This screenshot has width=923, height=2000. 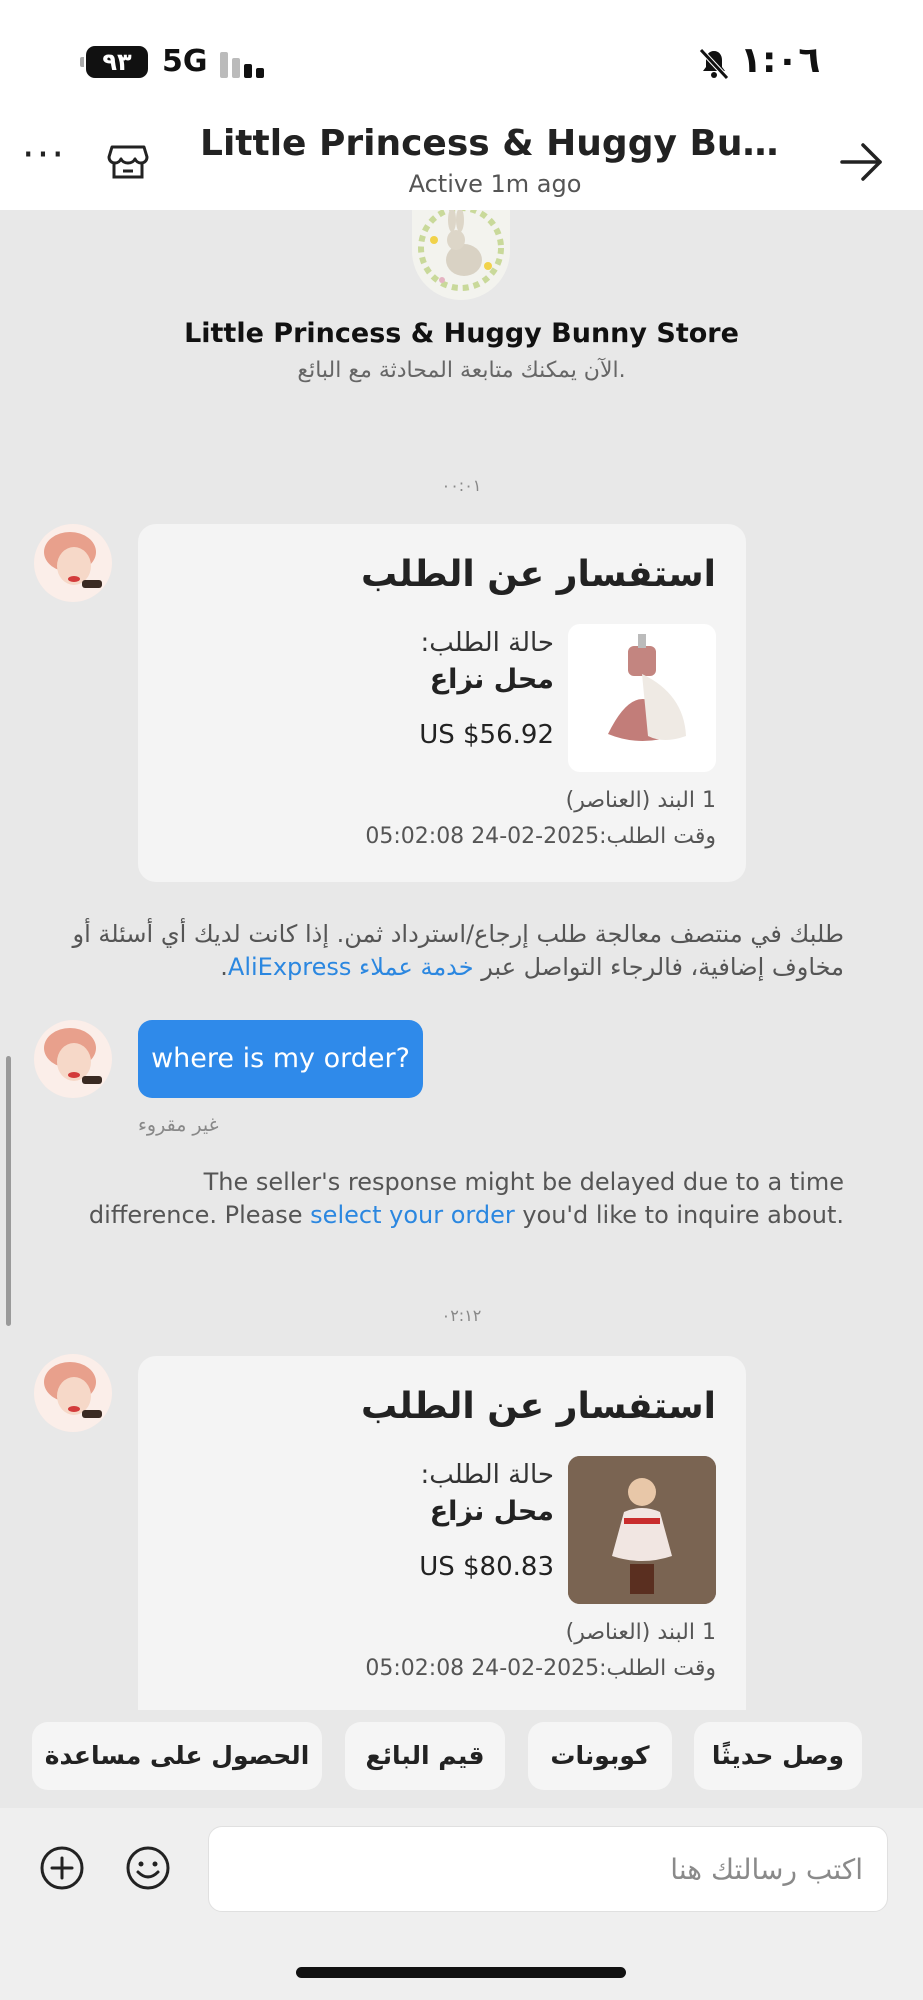 What do you see at coordinates (280, 1059) in the screenshot?
I see `user-message-bubble: where is my order?` at bounding box center [280, 1059].